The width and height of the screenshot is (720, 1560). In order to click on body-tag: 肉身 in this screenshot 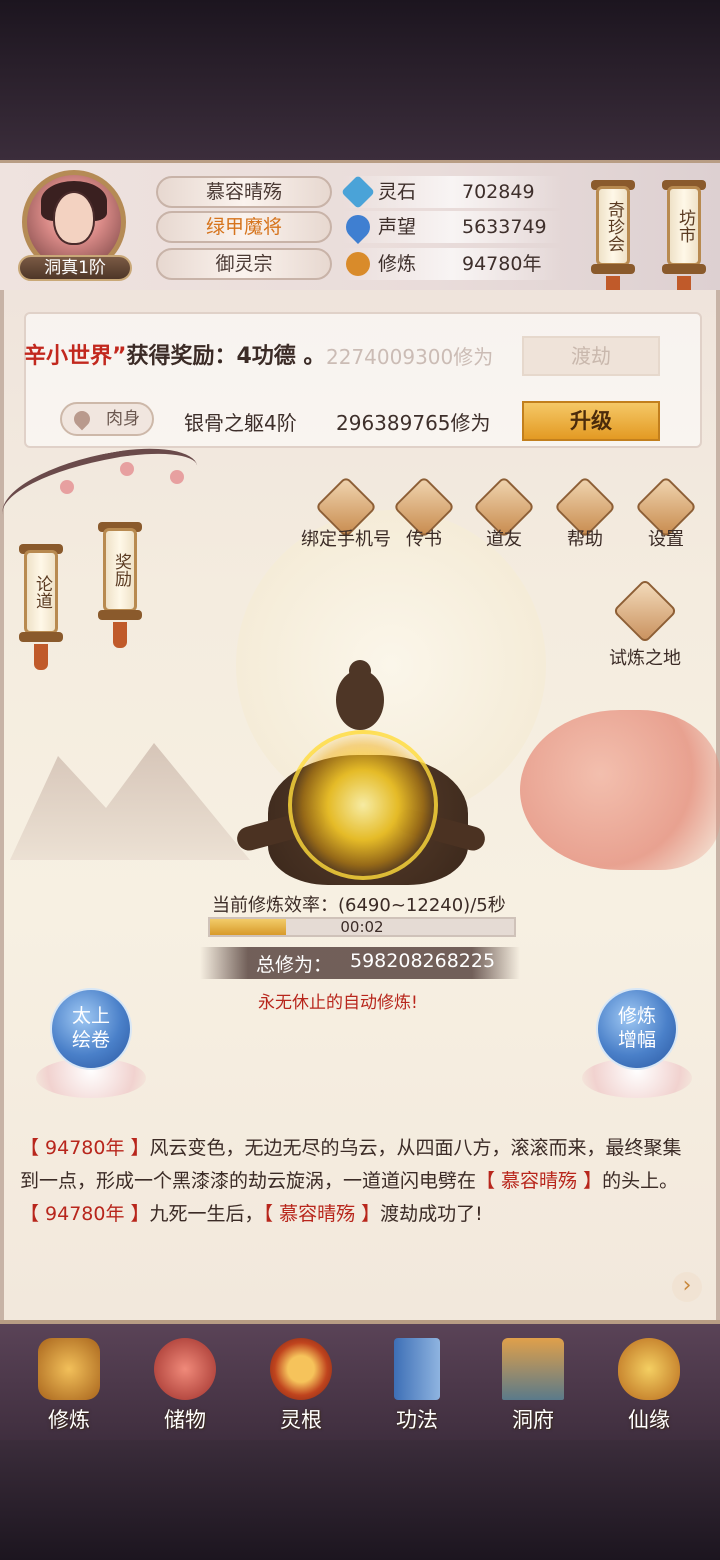, I will do `click(107, 419)`.